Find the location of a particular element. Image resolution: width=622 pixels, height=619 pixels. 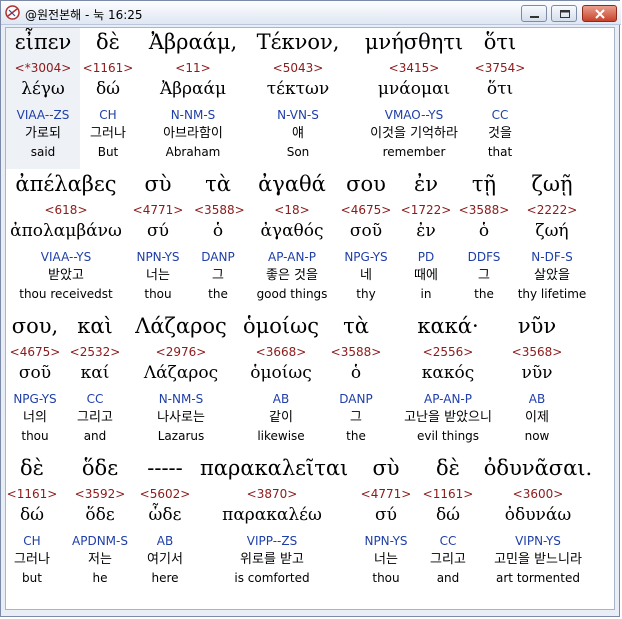

minimize-icon is located at coordinates (534, 17).